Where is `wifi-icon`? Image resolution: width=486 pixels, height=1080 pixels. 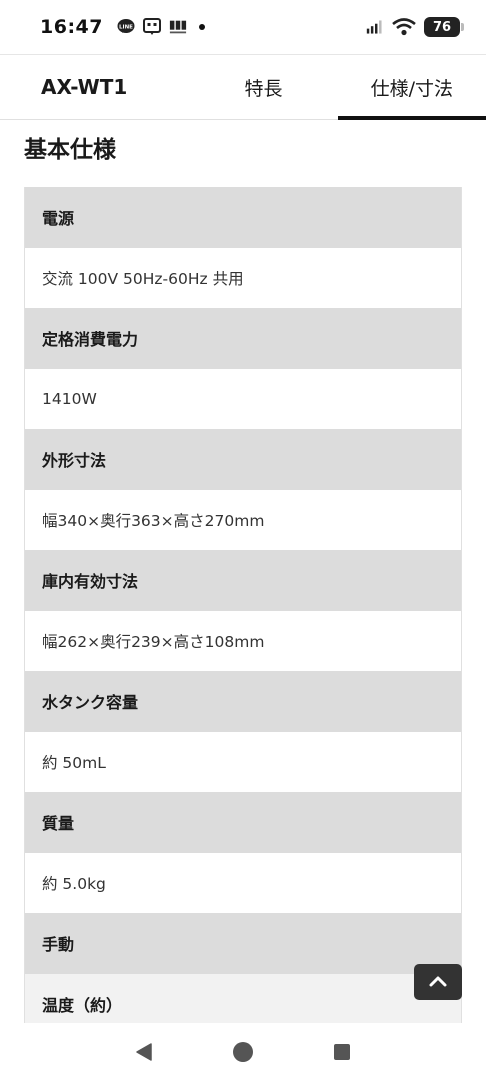
wifi-icon is located at coordinates (404, 27).